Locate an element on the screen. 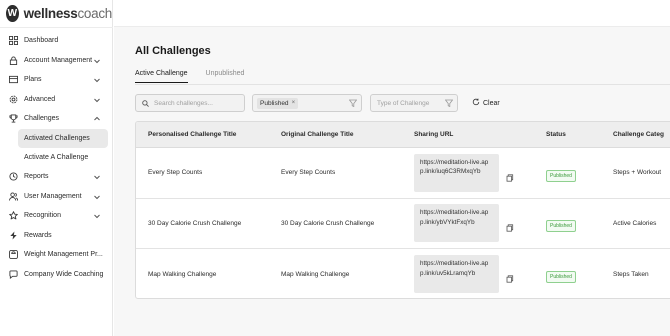 Image resolution: width=670 pixels, height=336 pixels. sidebar-item-company-wide-coaching: Company Wide Coaching is located at coordinates (56, 275).